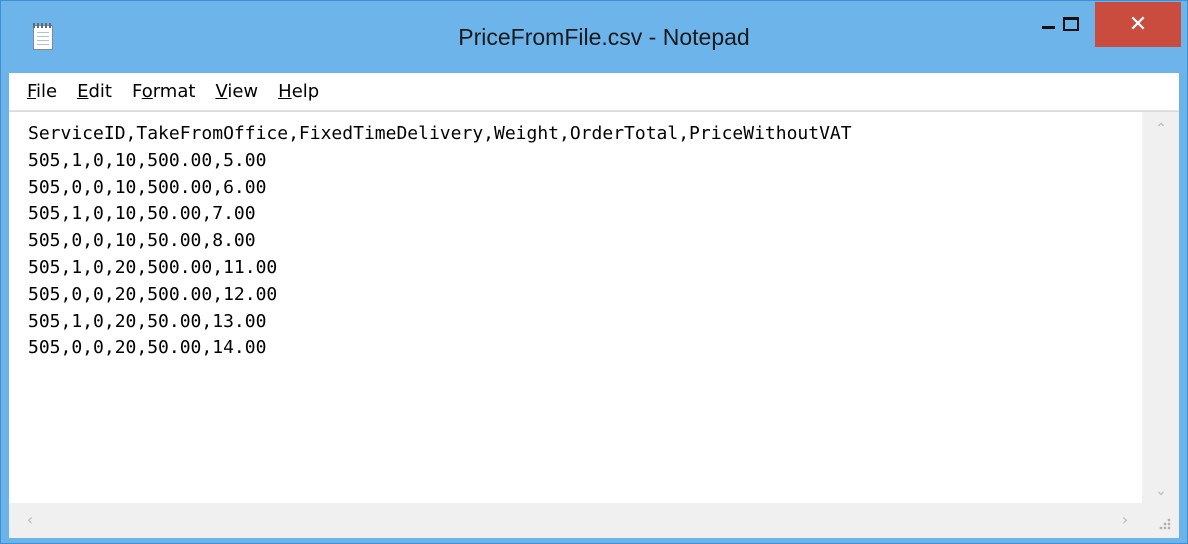 The height and width of the screenshot is (544, 1188). I want to click on text-line: 505,1,0,20,50.00,13.00, so click(147, 321).